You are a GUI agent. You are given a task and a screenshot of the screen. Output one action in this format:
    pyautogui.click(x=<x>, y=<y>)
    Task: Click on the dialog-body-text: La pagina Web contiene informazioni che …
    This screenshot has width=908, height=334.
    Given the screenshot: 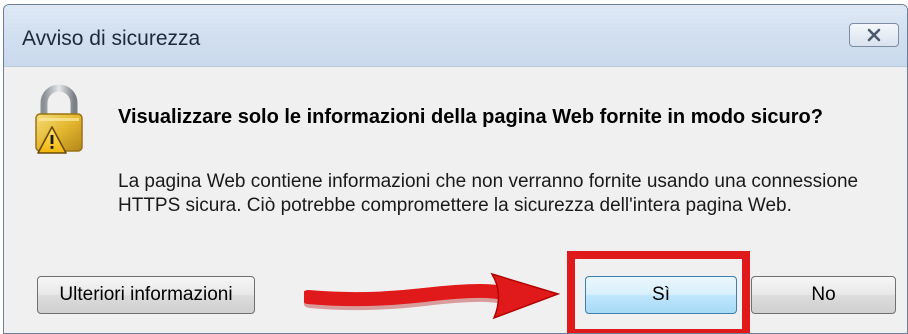 What is the action you would take?
    pyautogui.click(x=488, y=193)
    